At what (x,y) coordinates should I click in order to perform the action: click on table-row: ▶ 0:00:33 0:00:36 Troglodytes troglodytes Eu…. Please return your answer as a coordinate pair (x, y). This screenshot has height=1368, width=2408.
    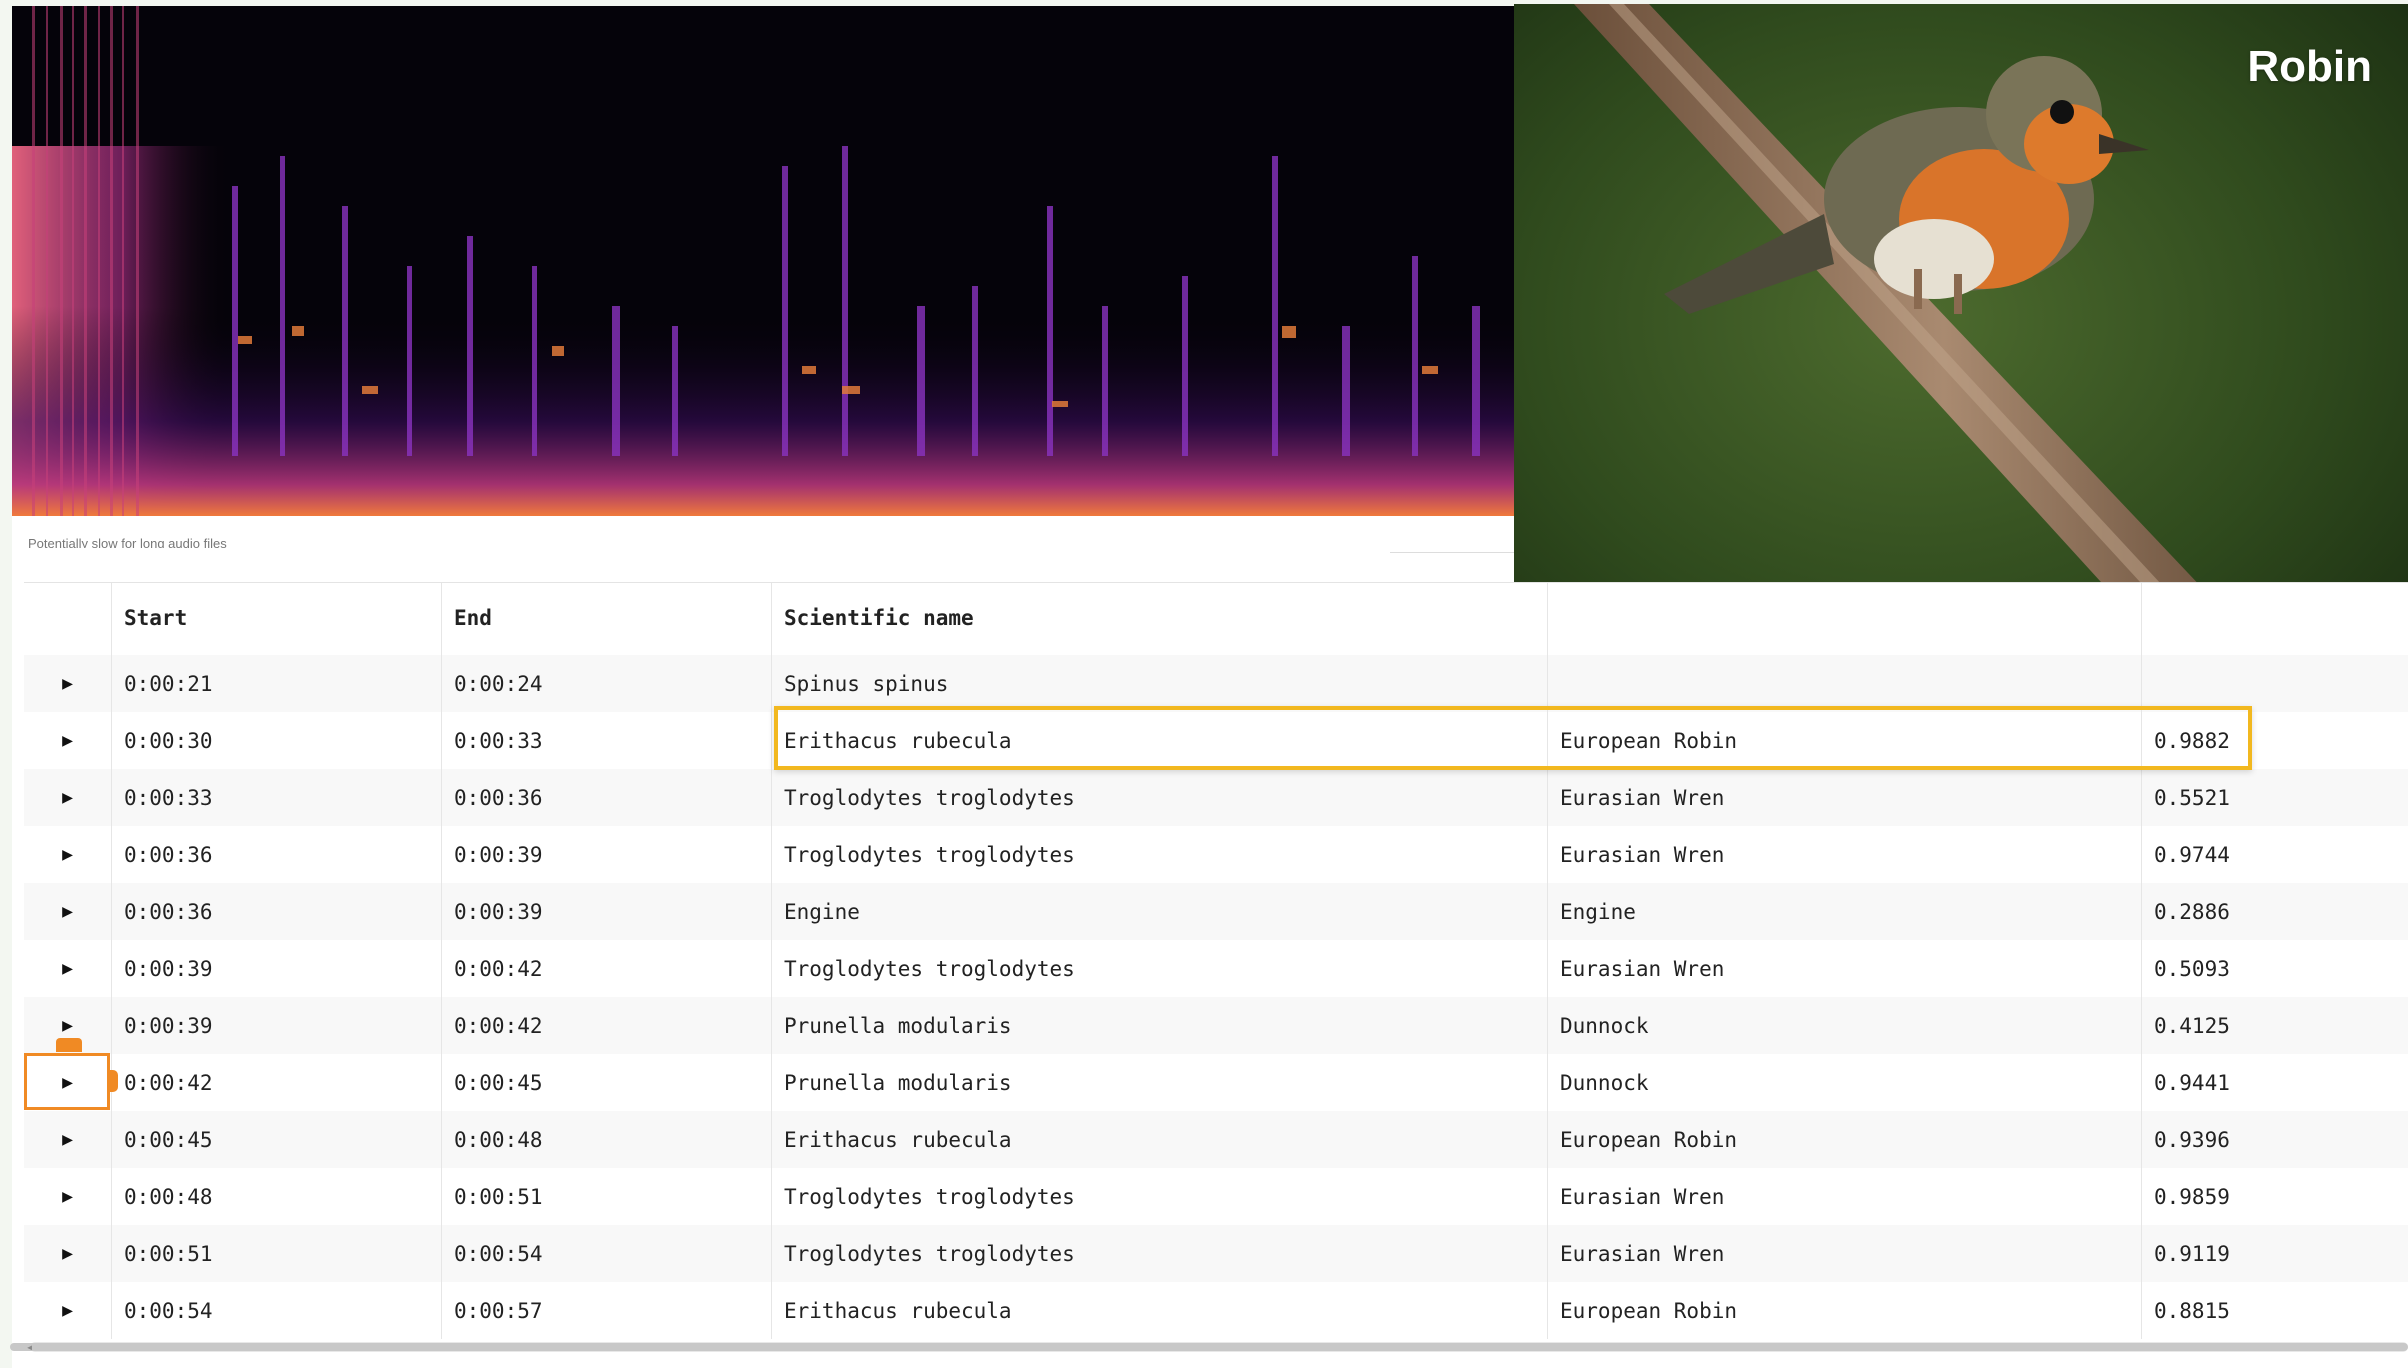
    Looking at the image, I should click on (1216, 797).